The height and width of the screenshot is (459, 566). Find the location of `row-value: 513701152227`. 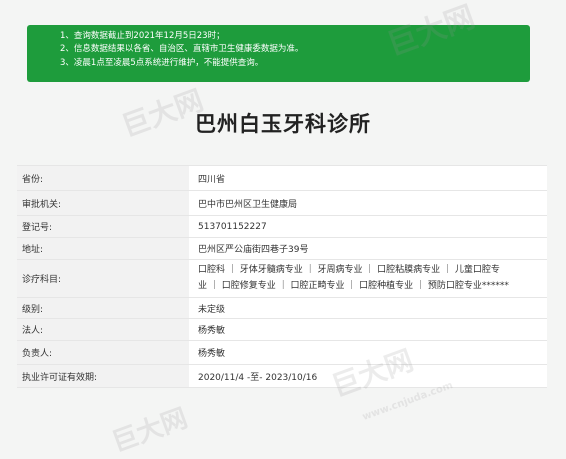

row-value: 513701152227 is located at coordinates (232, 226).